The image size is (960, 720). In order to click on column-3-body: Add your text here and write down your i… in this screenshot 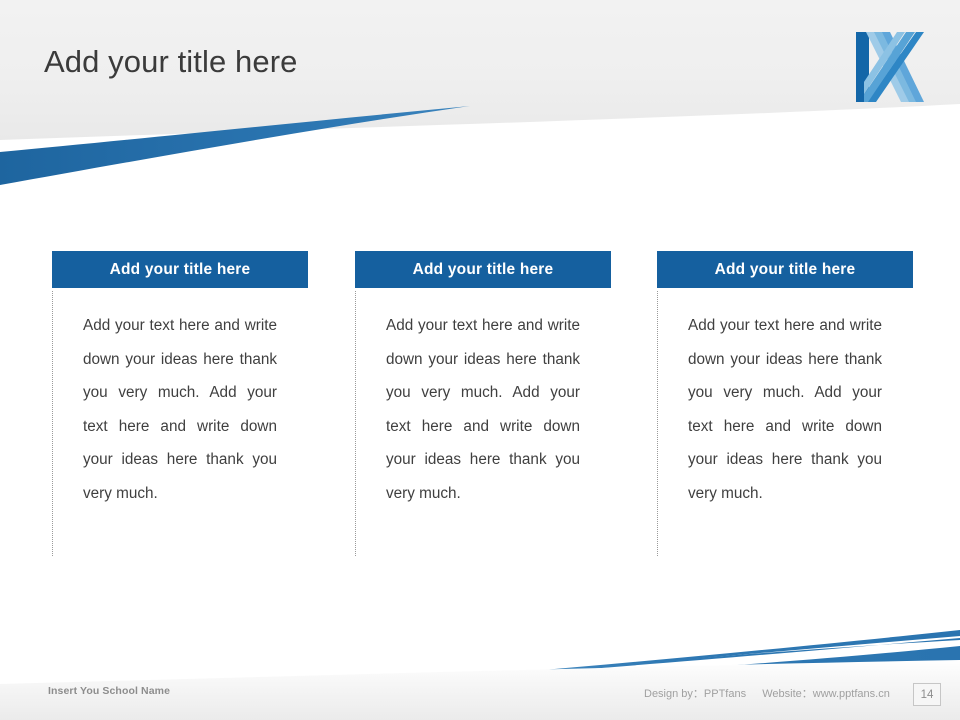, I will do `click(769, 423)`.